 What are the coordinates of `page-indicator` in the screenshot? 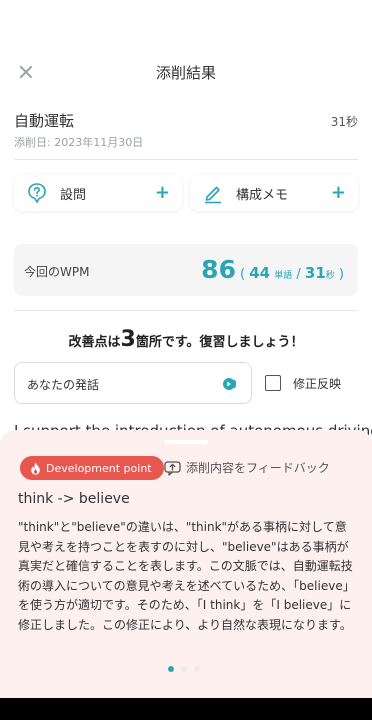 It's located at (187, 669).